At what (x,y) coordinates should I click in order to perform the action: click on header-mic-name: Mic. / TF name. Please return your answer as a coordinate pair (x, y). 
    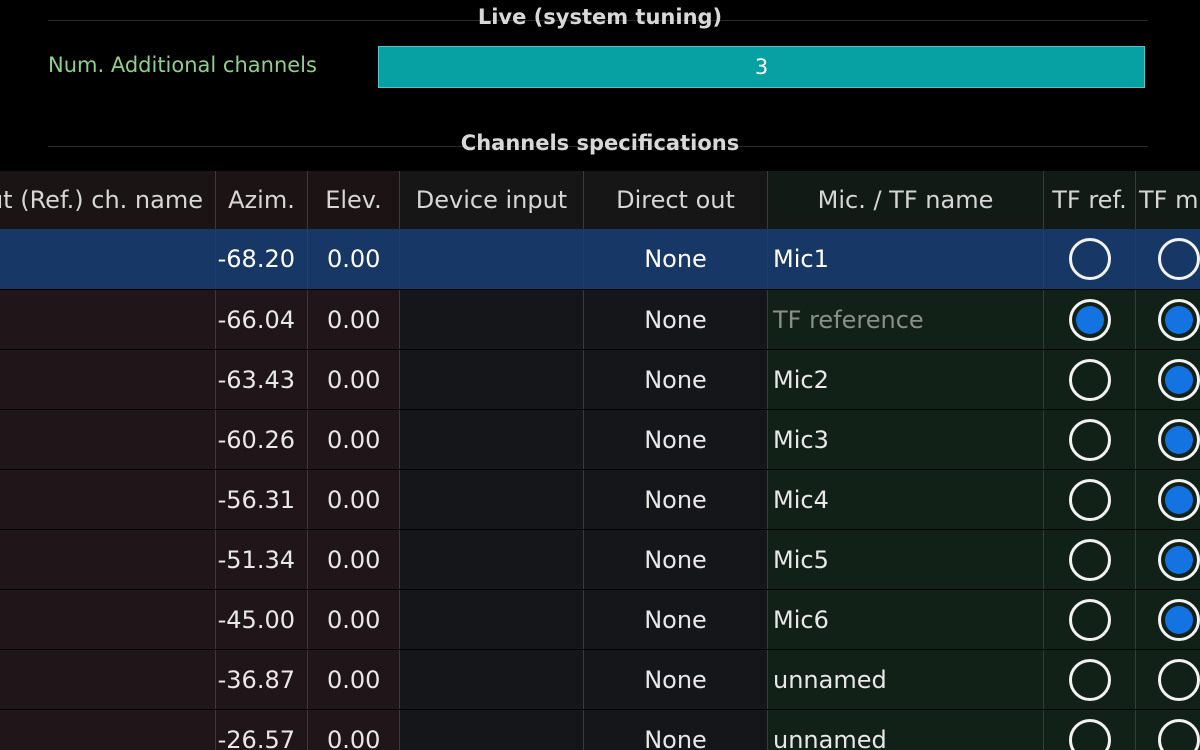
    Looking at the image, I should click on (905, 200).